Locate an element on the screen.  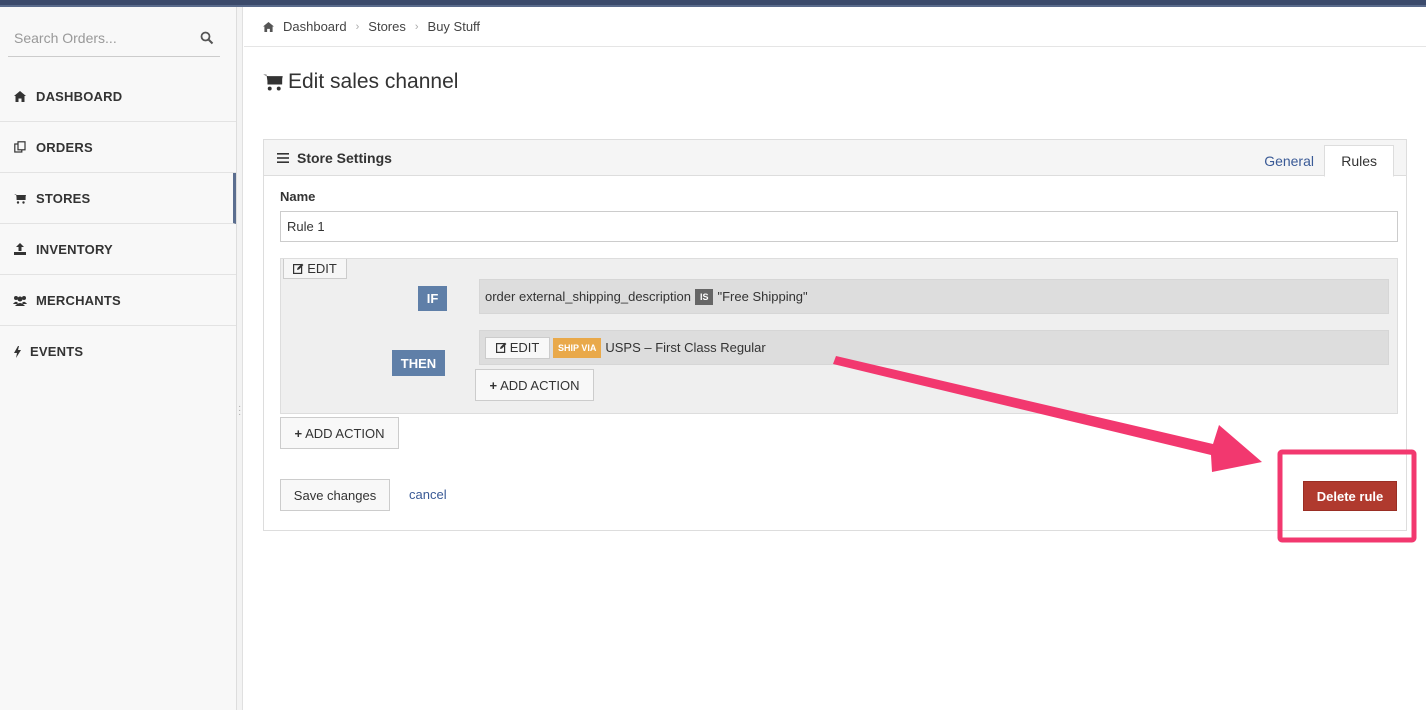
ship-via-badge: SHIP VIA is located at coordinates (577, 347).